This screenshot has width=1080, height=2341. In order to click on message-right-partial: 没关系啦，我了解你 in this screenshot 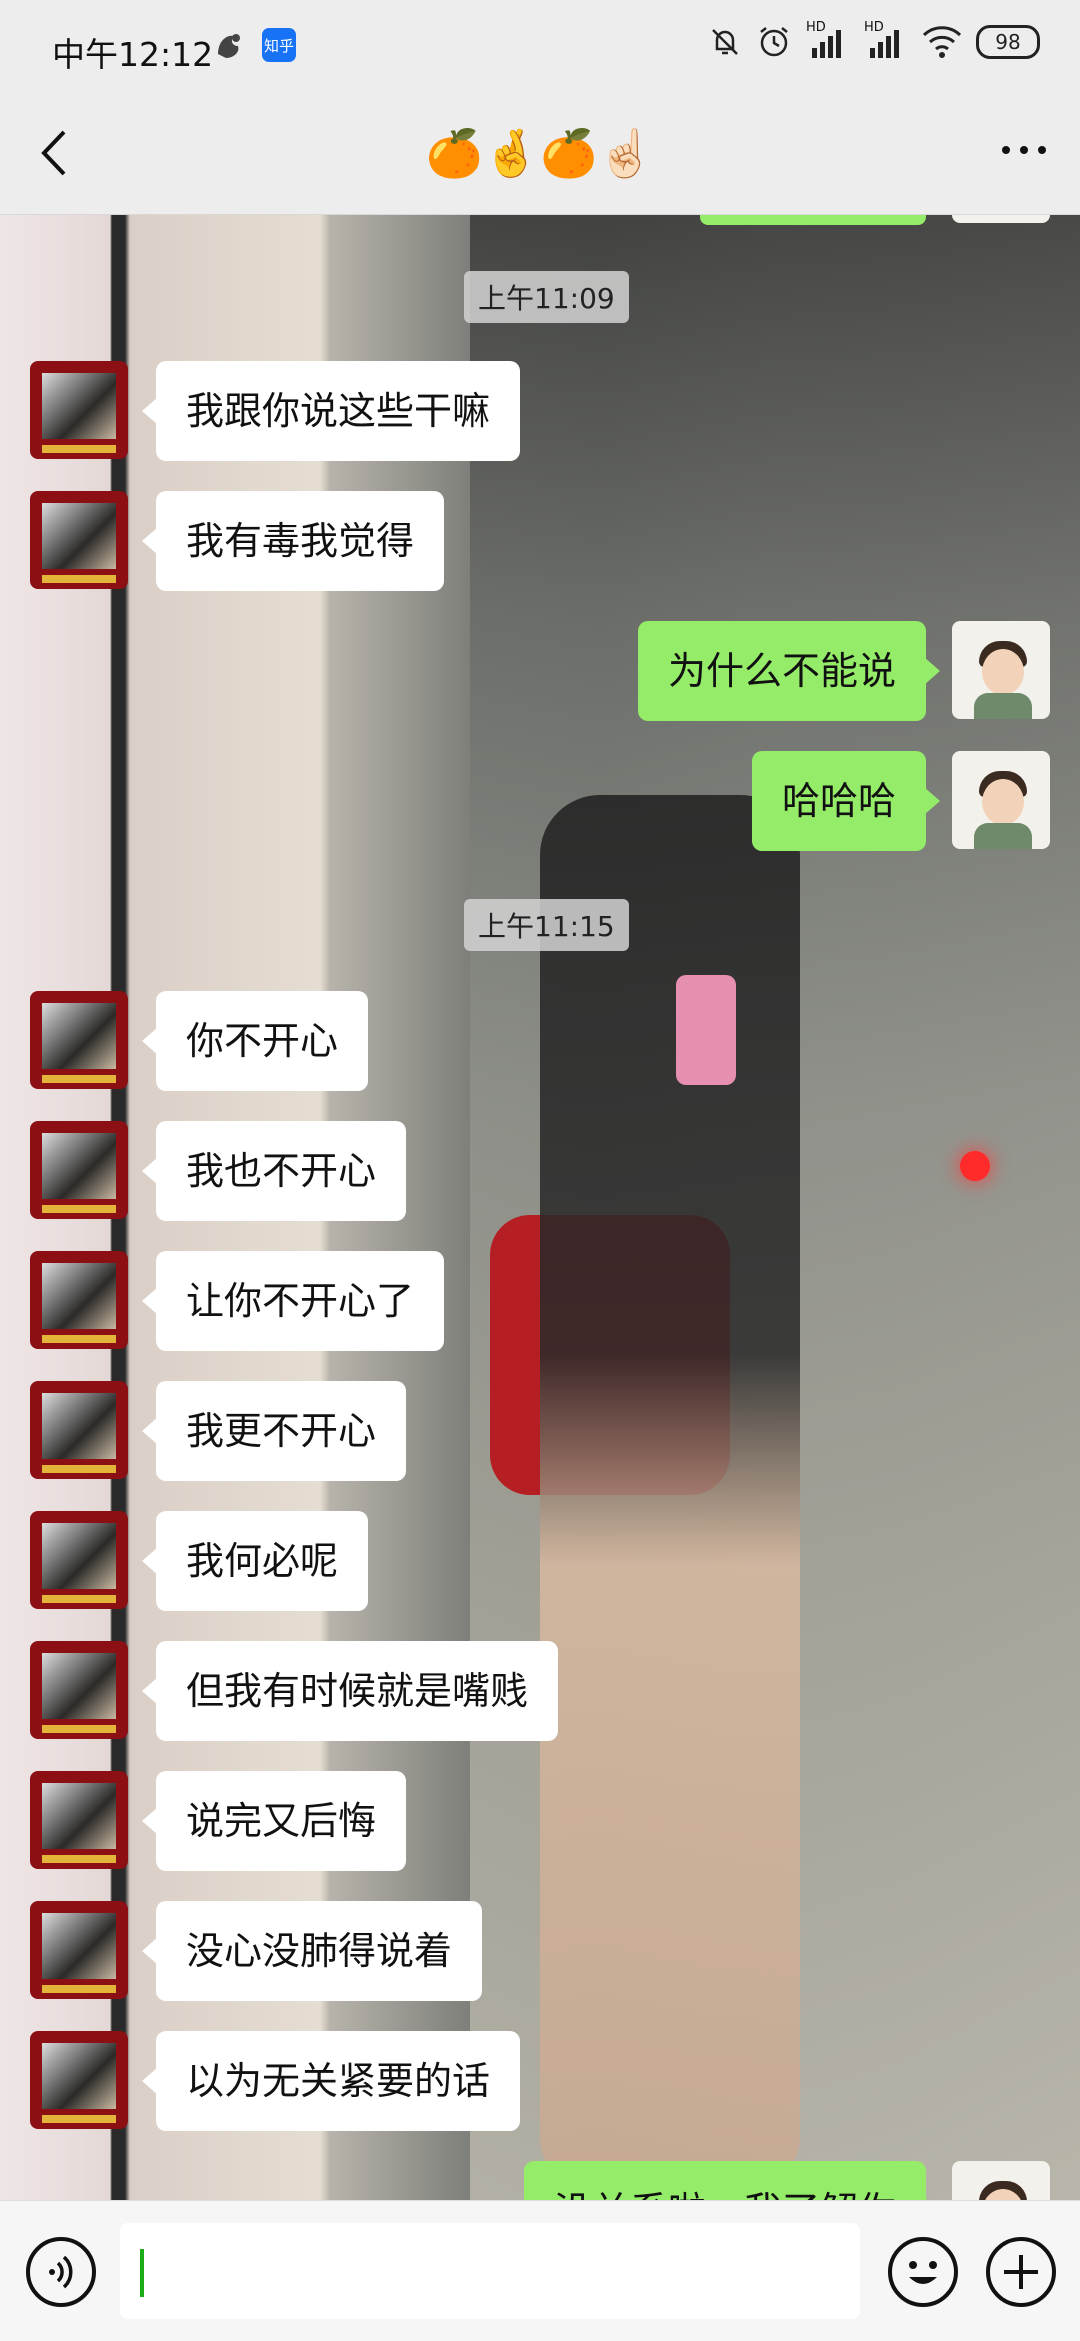, I will do `click(732, 2180)`.